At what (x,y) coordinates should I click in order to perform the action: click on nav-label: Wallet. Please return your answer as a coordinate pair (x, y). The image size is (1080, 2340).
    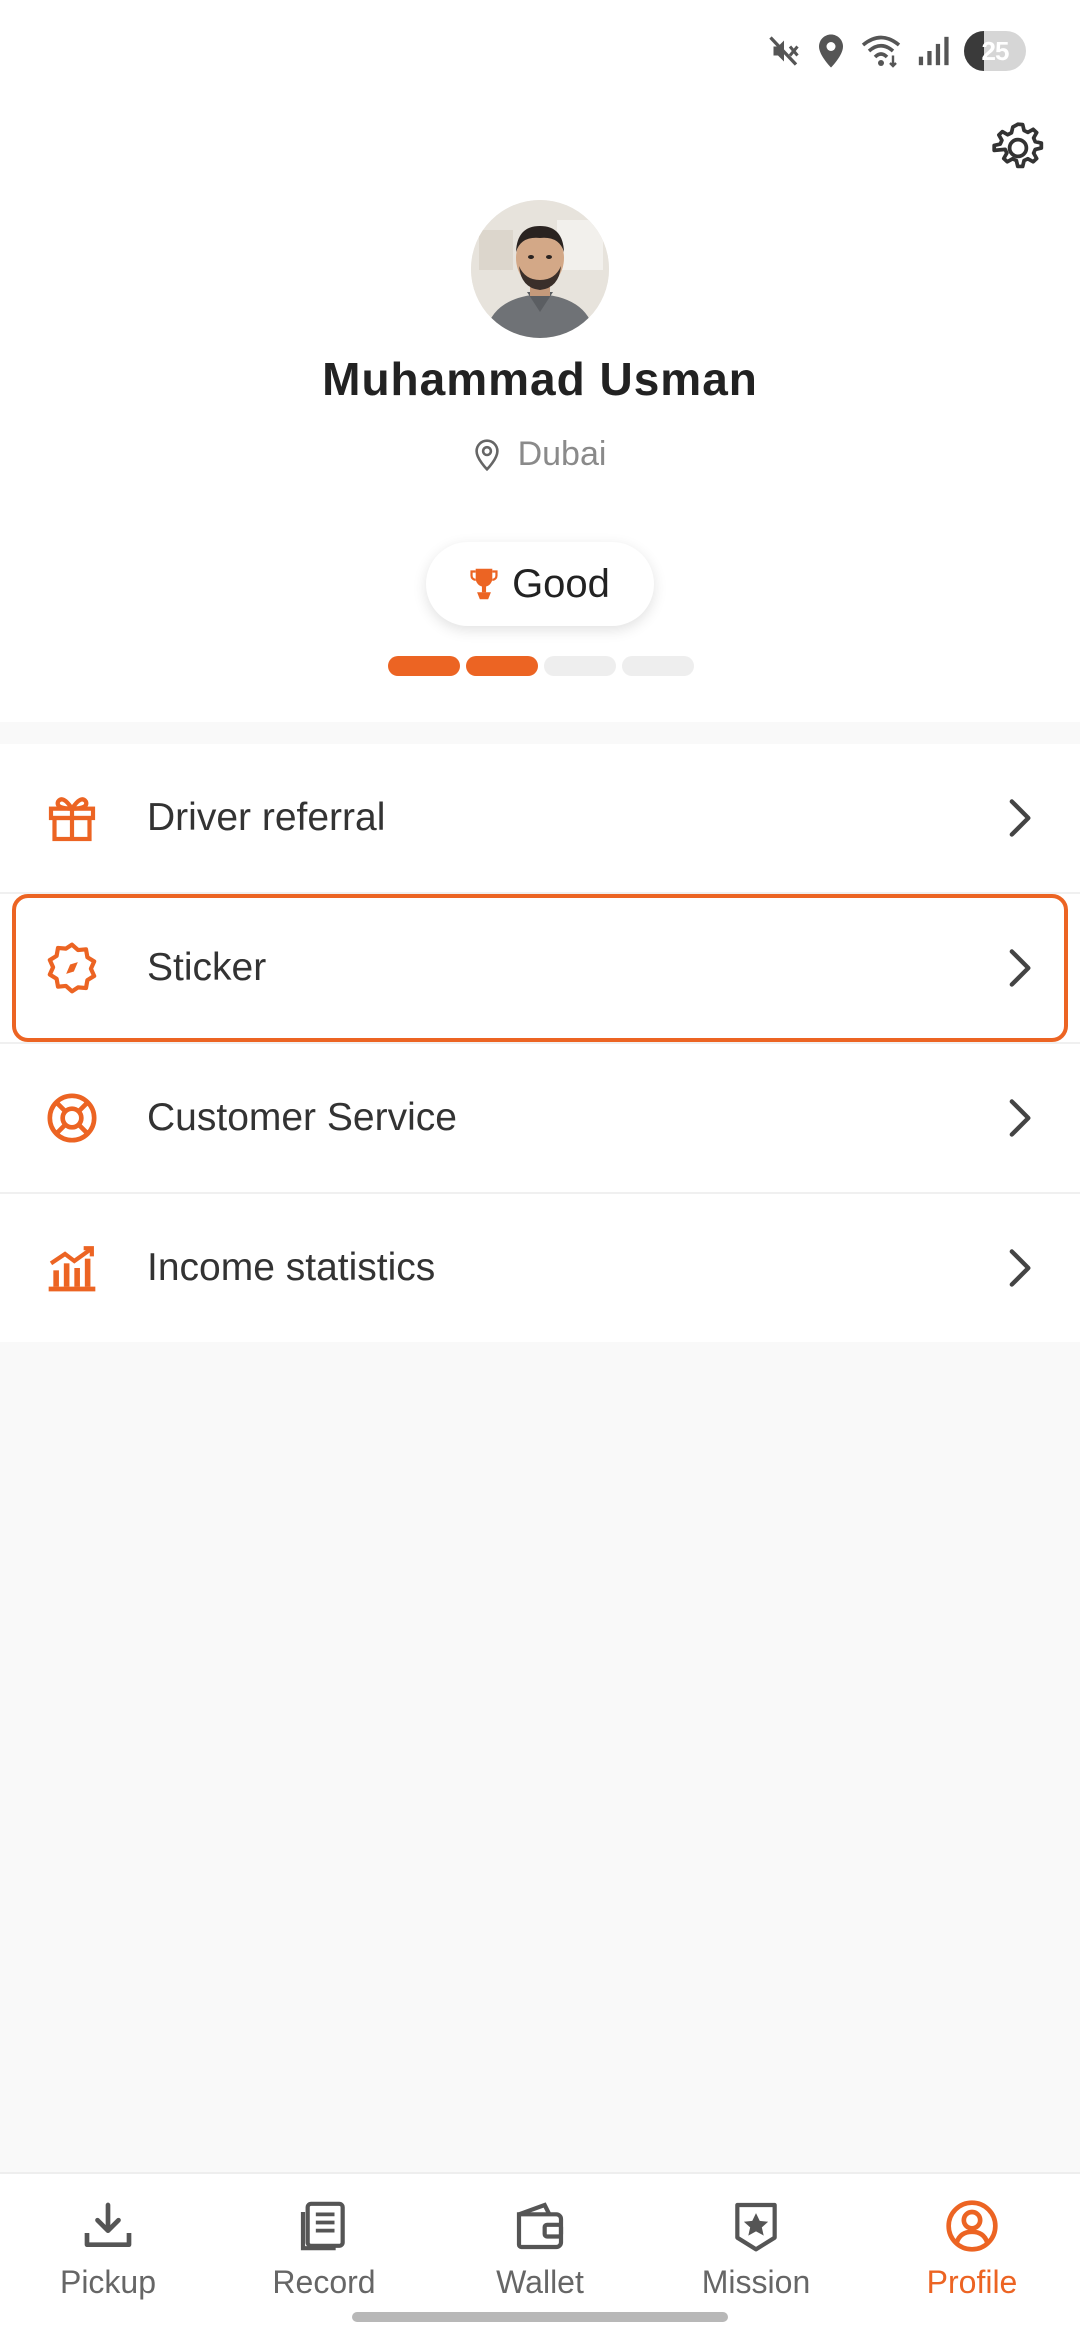
    Looking at the image, I should click on (540, 2282).